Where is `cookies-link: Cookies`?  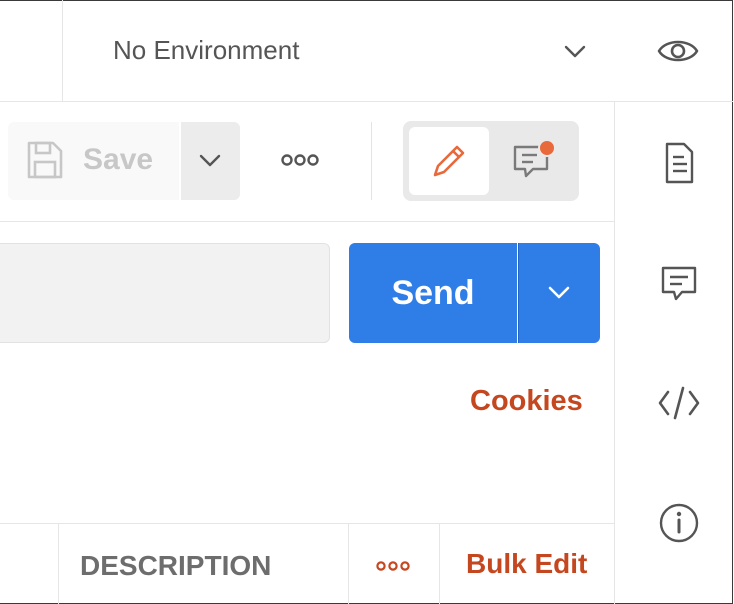
cookies-link: Cookies is located at coordinates (526, 401).